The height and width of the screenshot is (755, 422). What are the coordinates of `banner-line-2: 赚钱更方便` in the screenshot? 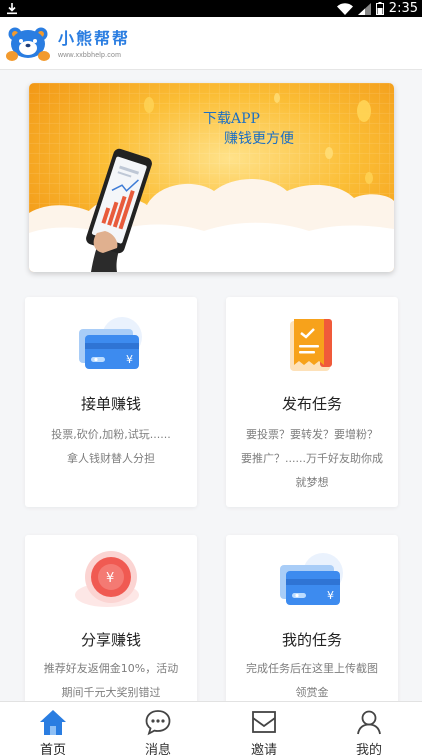 It's located at (259, 139).